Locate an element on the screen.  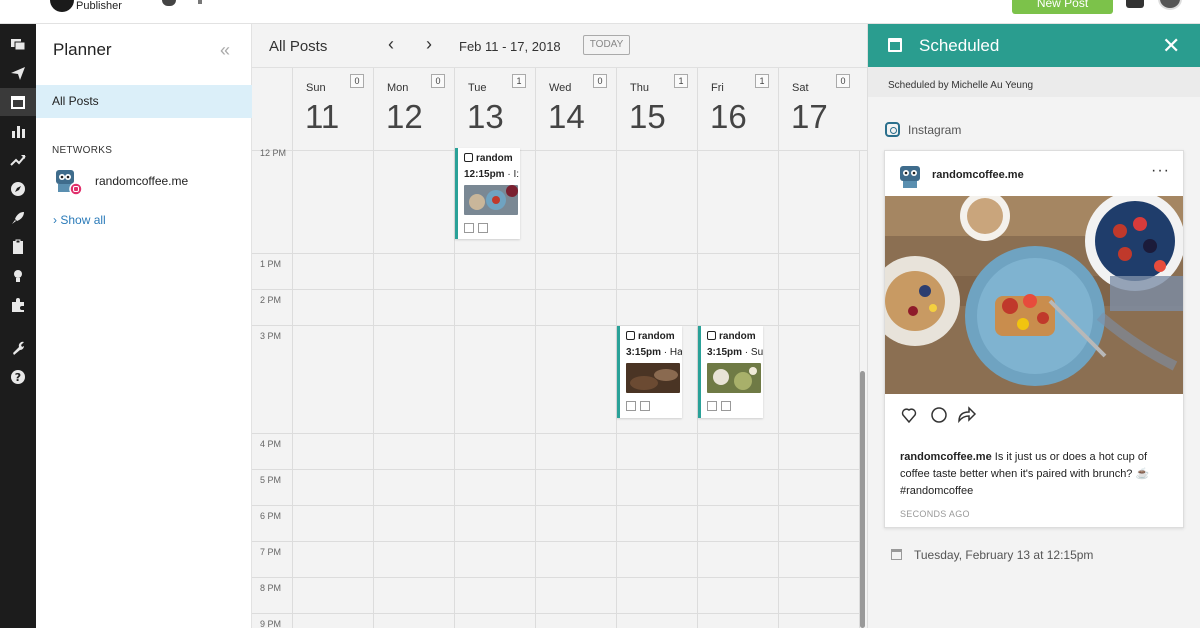
day-column-header: Thu 15 1 is located at coordinates (656, 109).